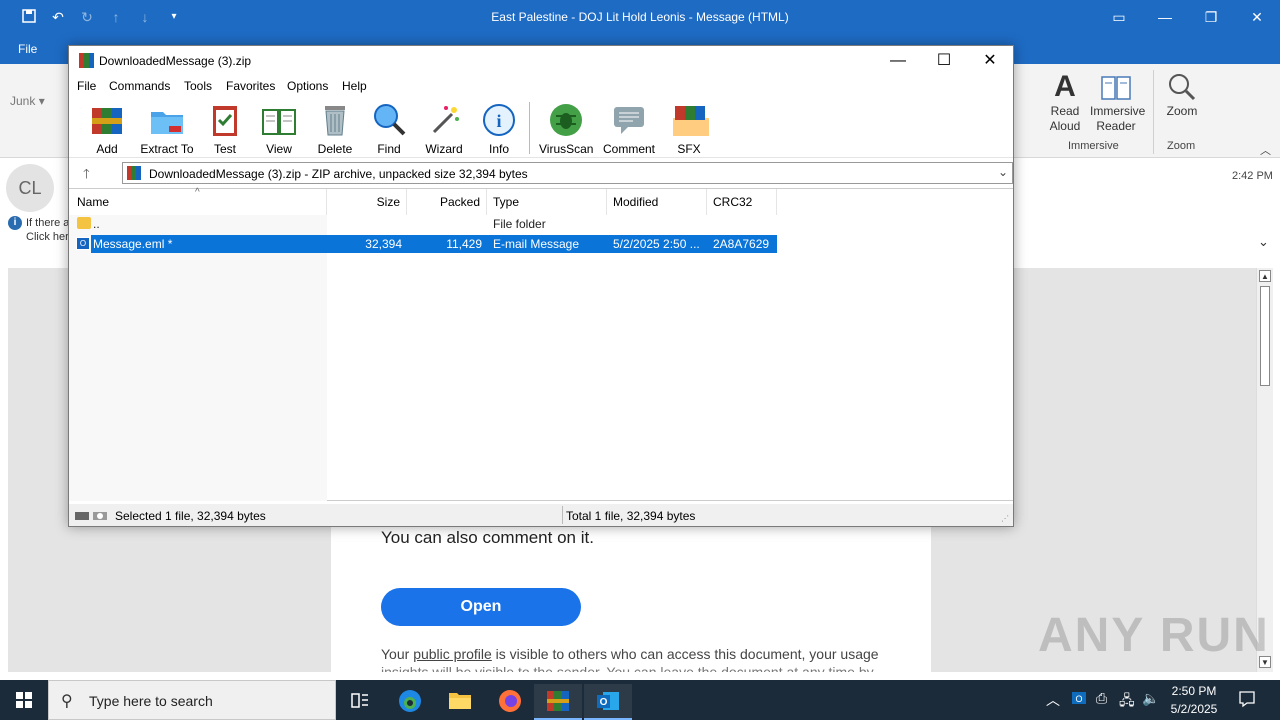 The height and width of the screenshot is (720, 1280). Describe the element at coordinates (107, 129) in the screenshot. I see `add-button: Add` at that location.